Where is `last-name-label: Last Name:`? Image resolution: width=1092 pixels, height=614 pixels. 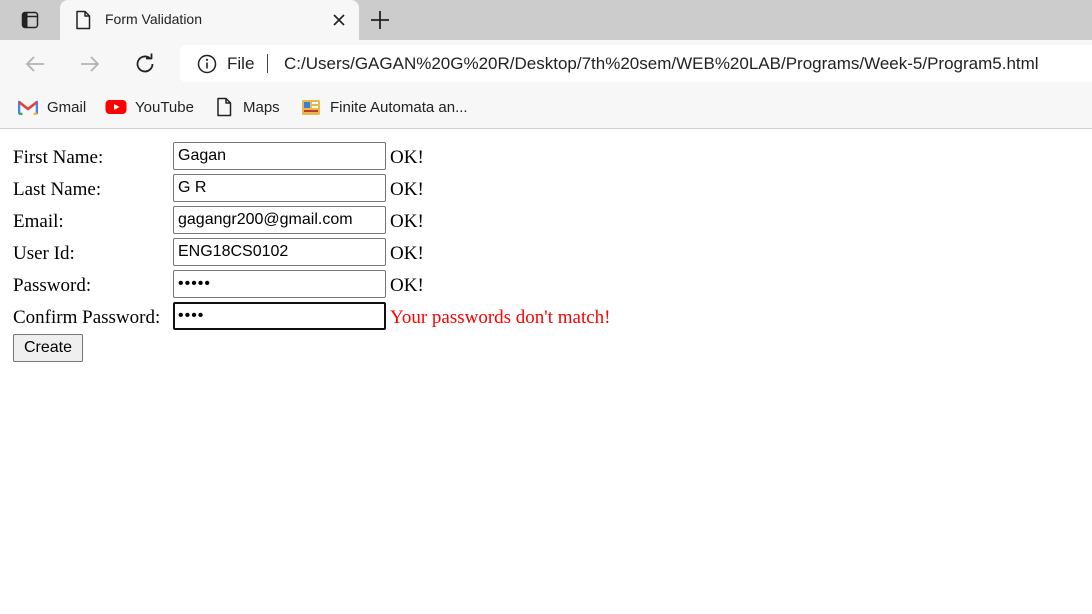 last-name-label: Last Name: is located at coordinates (57, 189).